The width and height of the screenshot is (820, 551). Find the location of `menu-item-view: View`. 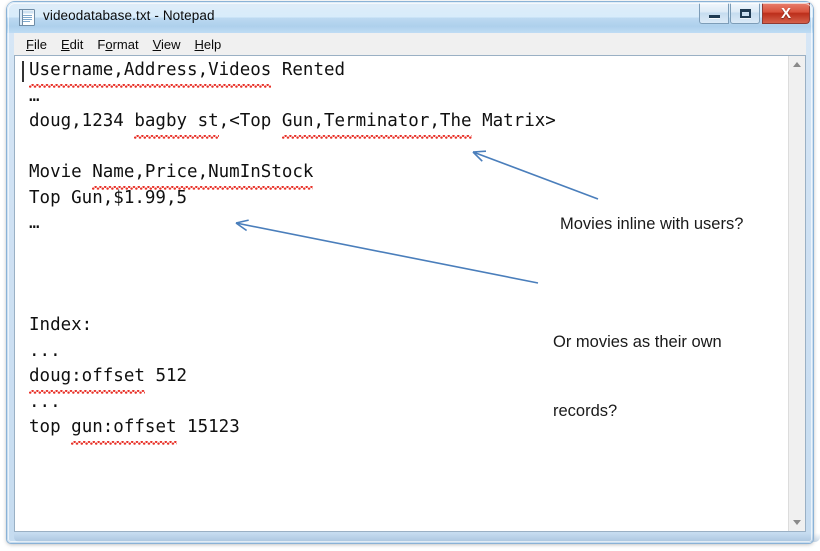

menu-item-view: View is located at coordinates (167, 44).